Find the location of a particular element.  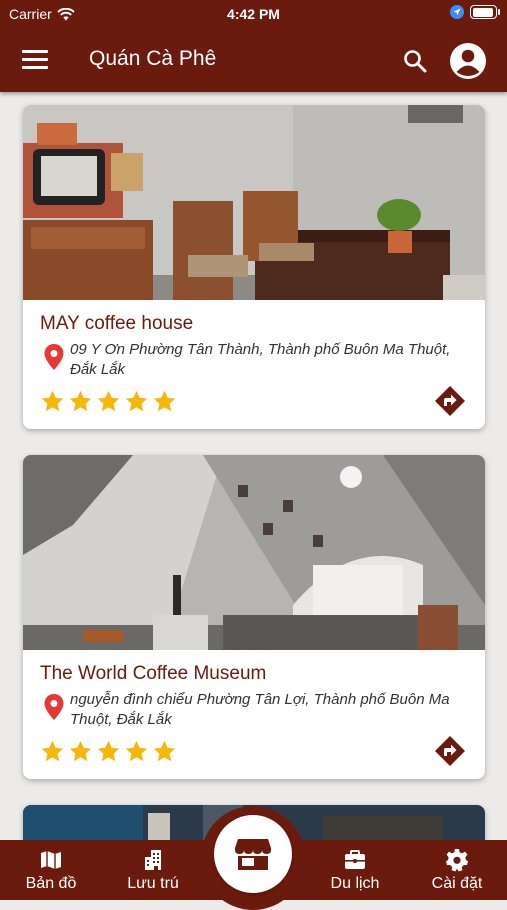

account-icon is located at coordinates (468, 61).